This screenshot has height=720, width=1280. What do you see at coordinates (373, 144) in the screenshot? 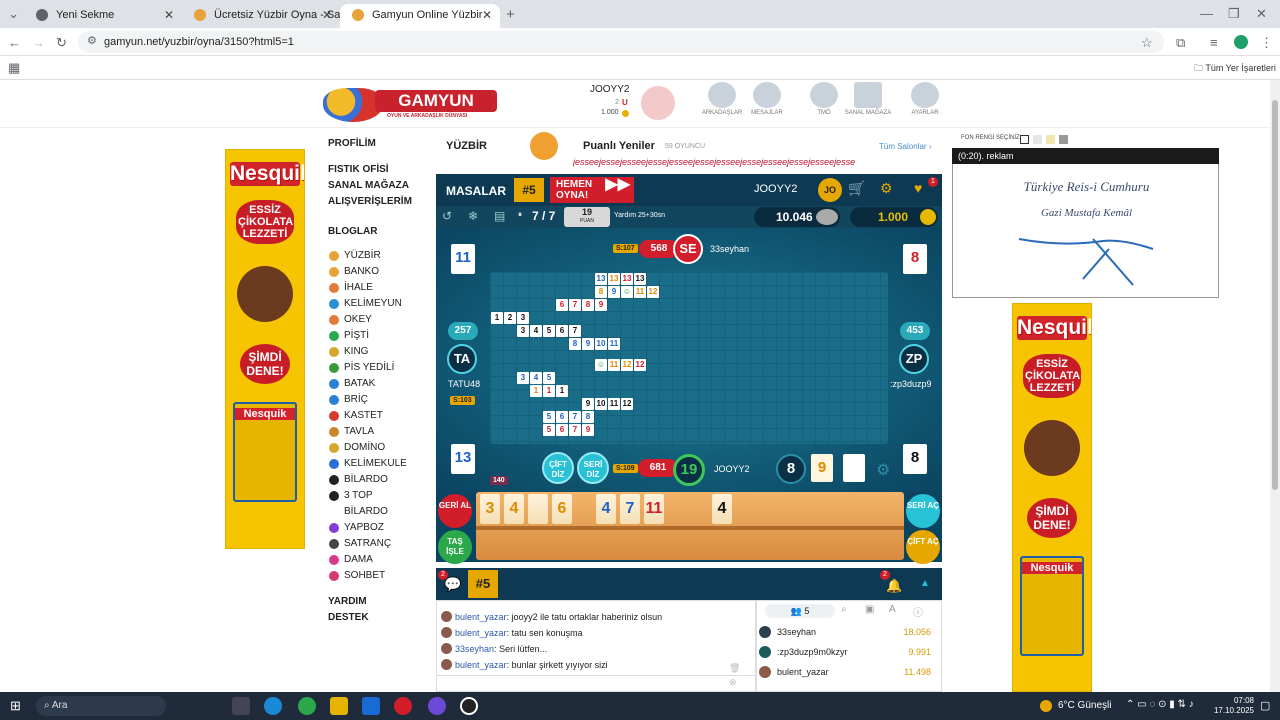
I see `menu-profile: PROFİLİM` at bounding box center [373, 144].